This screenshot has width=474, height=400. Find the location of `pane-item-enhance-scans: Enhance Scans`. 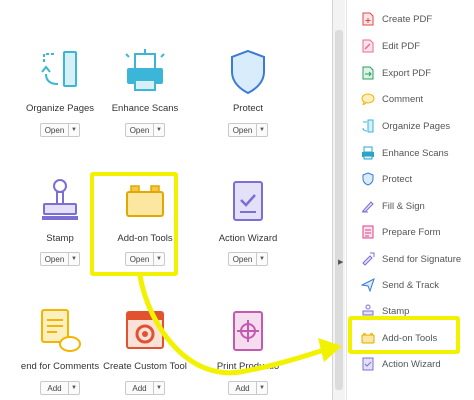

pane-item-enhance-scans: Enhance Scans is located at coordinates (410, 153).